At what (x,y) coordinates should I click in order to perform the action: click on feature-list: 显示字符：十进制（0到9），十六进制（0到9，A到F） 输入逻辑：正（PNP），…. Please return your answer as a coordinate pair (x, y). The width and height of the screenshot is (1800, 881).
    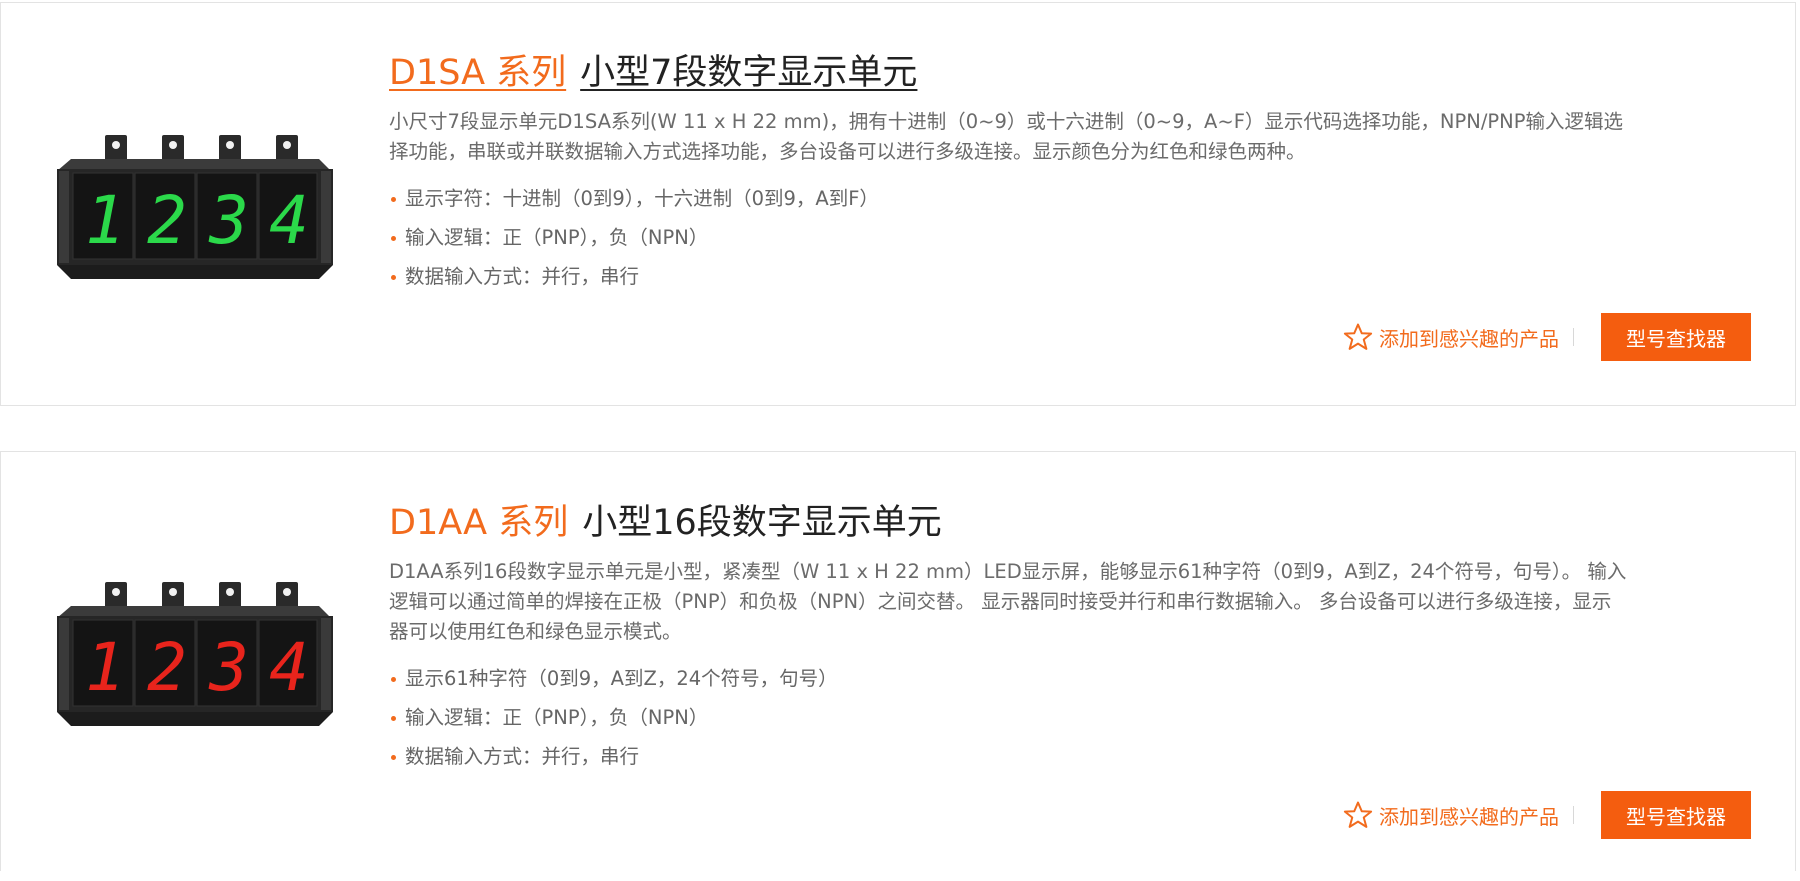
    Looking at the image, I should click on (1002, 237).